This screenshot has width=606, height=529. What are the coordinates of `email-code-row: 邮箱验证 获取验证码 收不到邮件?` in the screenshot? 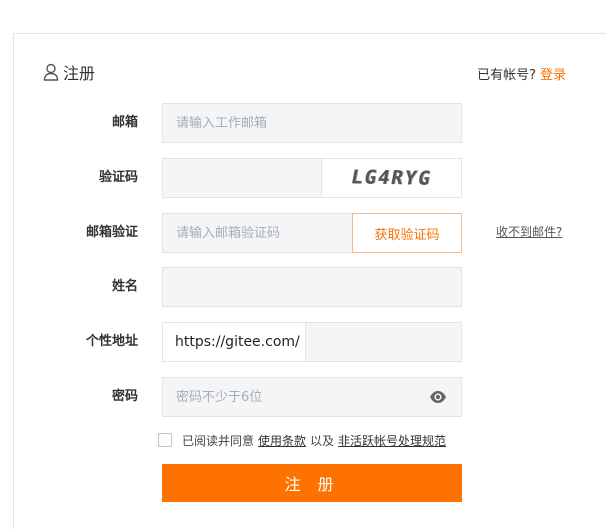 It's located at (303, 233).